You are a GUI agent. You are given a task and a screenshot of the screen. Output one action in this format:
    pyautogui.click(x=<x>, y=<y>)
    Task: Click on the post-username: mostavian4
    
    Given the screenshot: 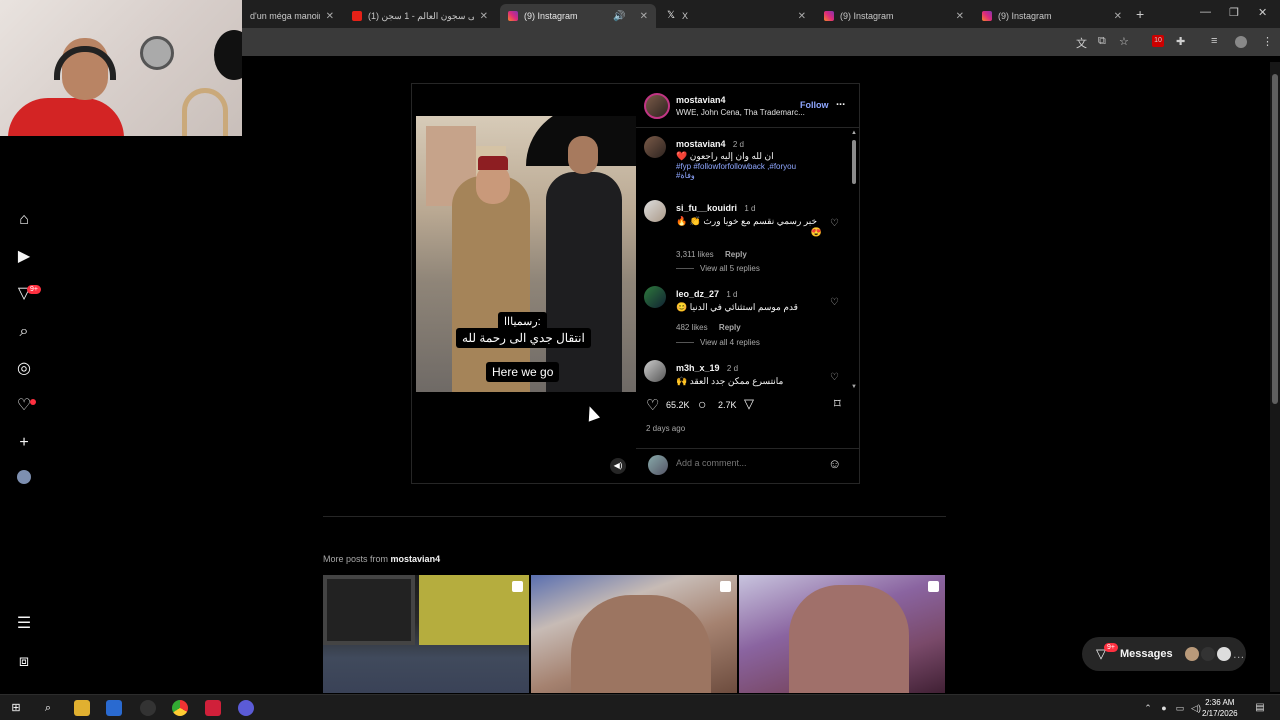 What is the action you would take?
    pyautogui.click(x=701, y=100)
    